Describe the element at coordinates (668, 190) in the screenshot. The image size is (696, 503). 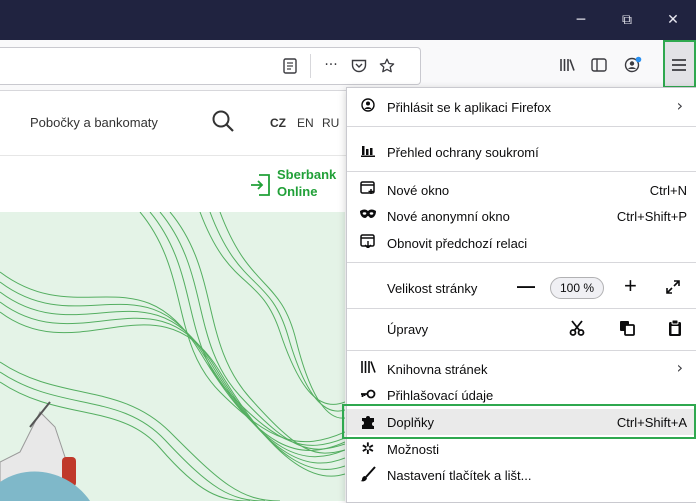
I see `shortcut-label: Ctrl+N` at that location.